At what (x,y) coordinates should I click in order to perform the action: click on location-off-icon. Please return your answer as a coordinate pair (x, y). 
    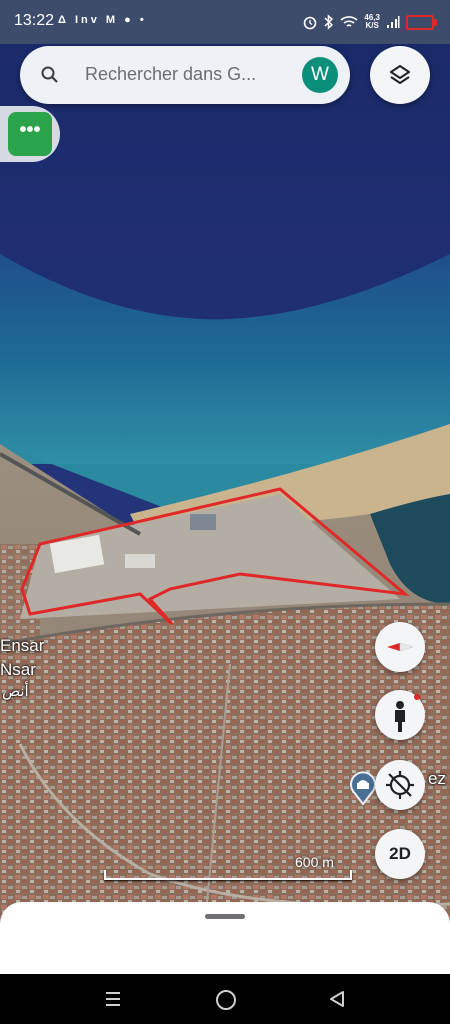
    Looking at the image, I should click on (400, 785).